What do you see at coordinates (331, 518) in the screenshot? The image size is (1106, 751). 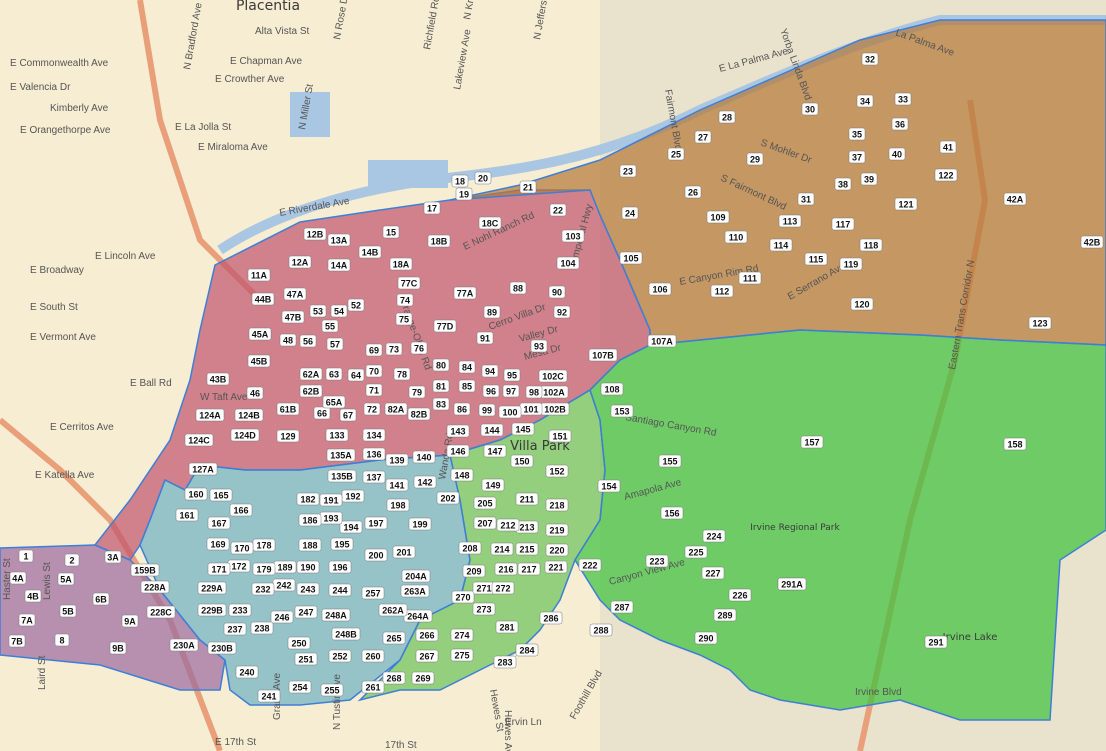 I see `zone-label: 193` at bounding box center [331, 518].